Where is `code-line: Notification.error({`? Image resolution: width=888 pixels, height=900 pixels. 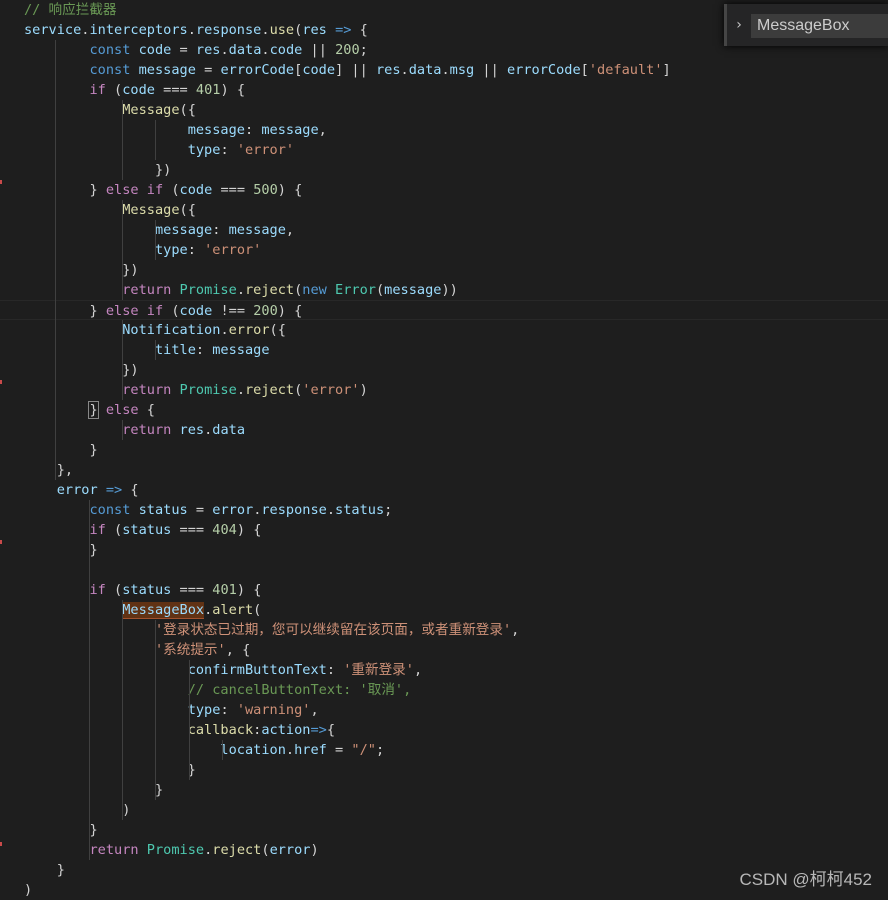 code-line: Notification.error({ is located at coordinates (444, 330).